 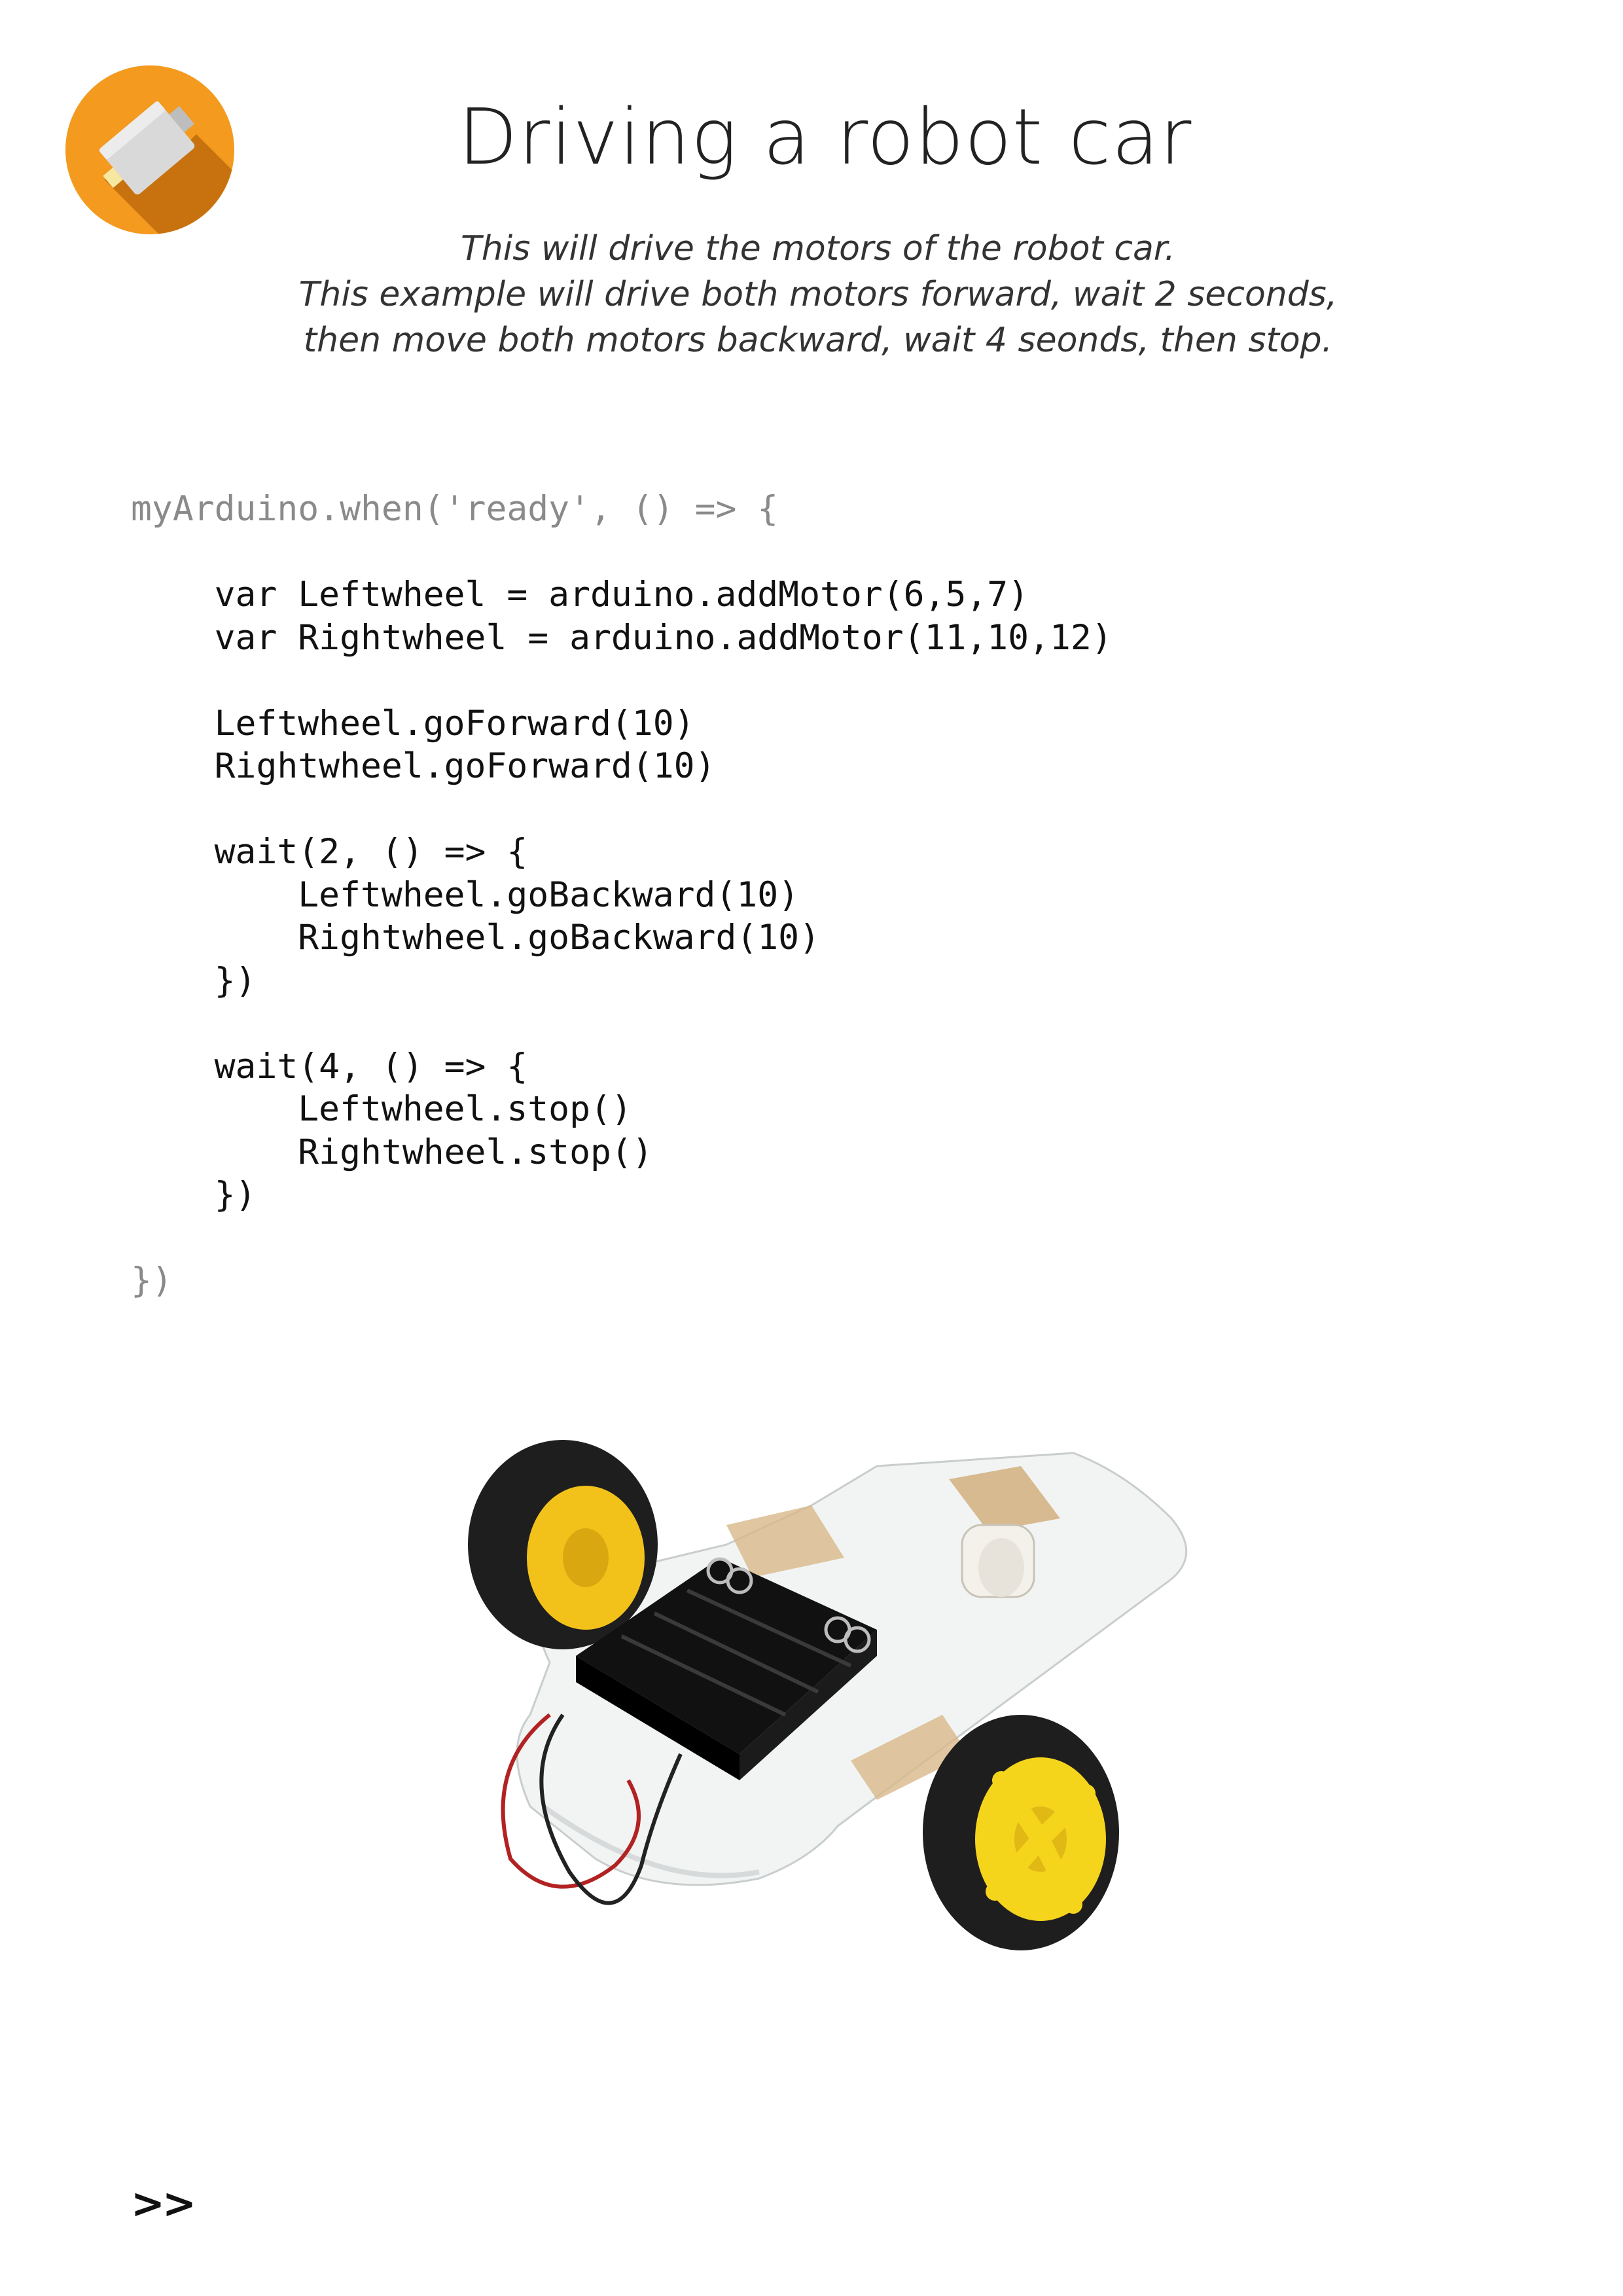 What do you see at coordinates (455, 509) in the screenshot?
I see `code-line: myArduino.when('ready', () => {` at bounding box center [455, 509].